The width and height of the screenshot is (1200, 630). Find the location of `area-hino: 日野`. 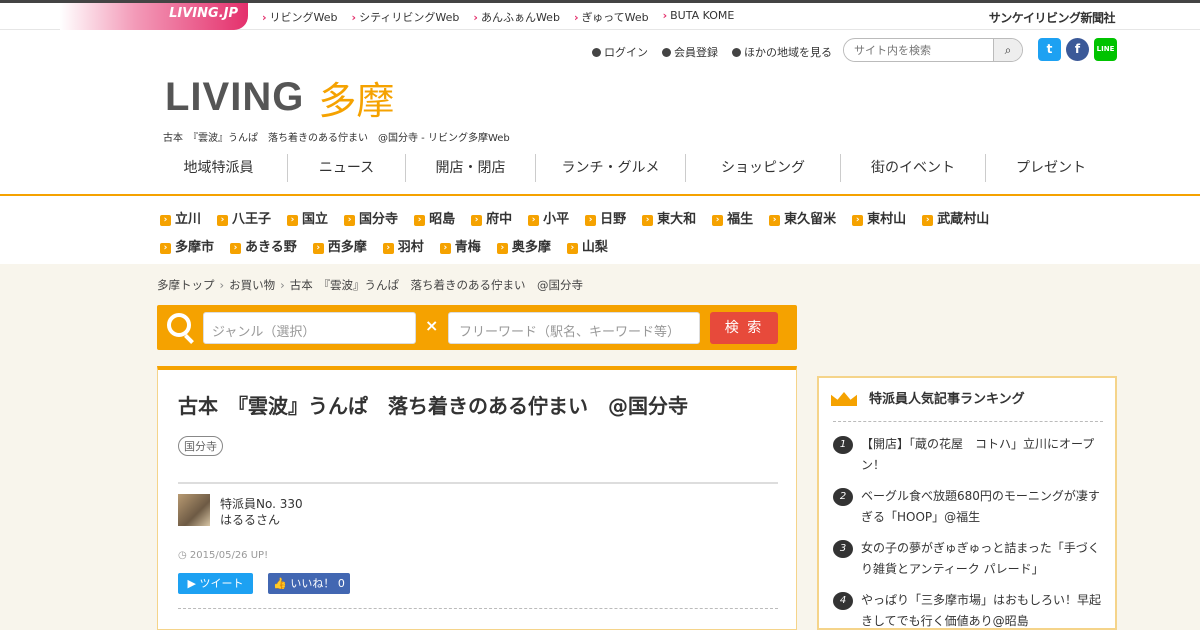

area-hino: 日野 is located at coordinates (605, 217).